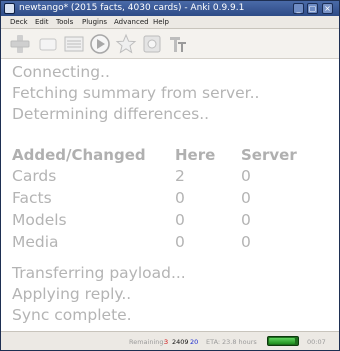  I want to click on menu-bar: Deck Edit Tools Plugins Advanced Help, so click(170, 22).